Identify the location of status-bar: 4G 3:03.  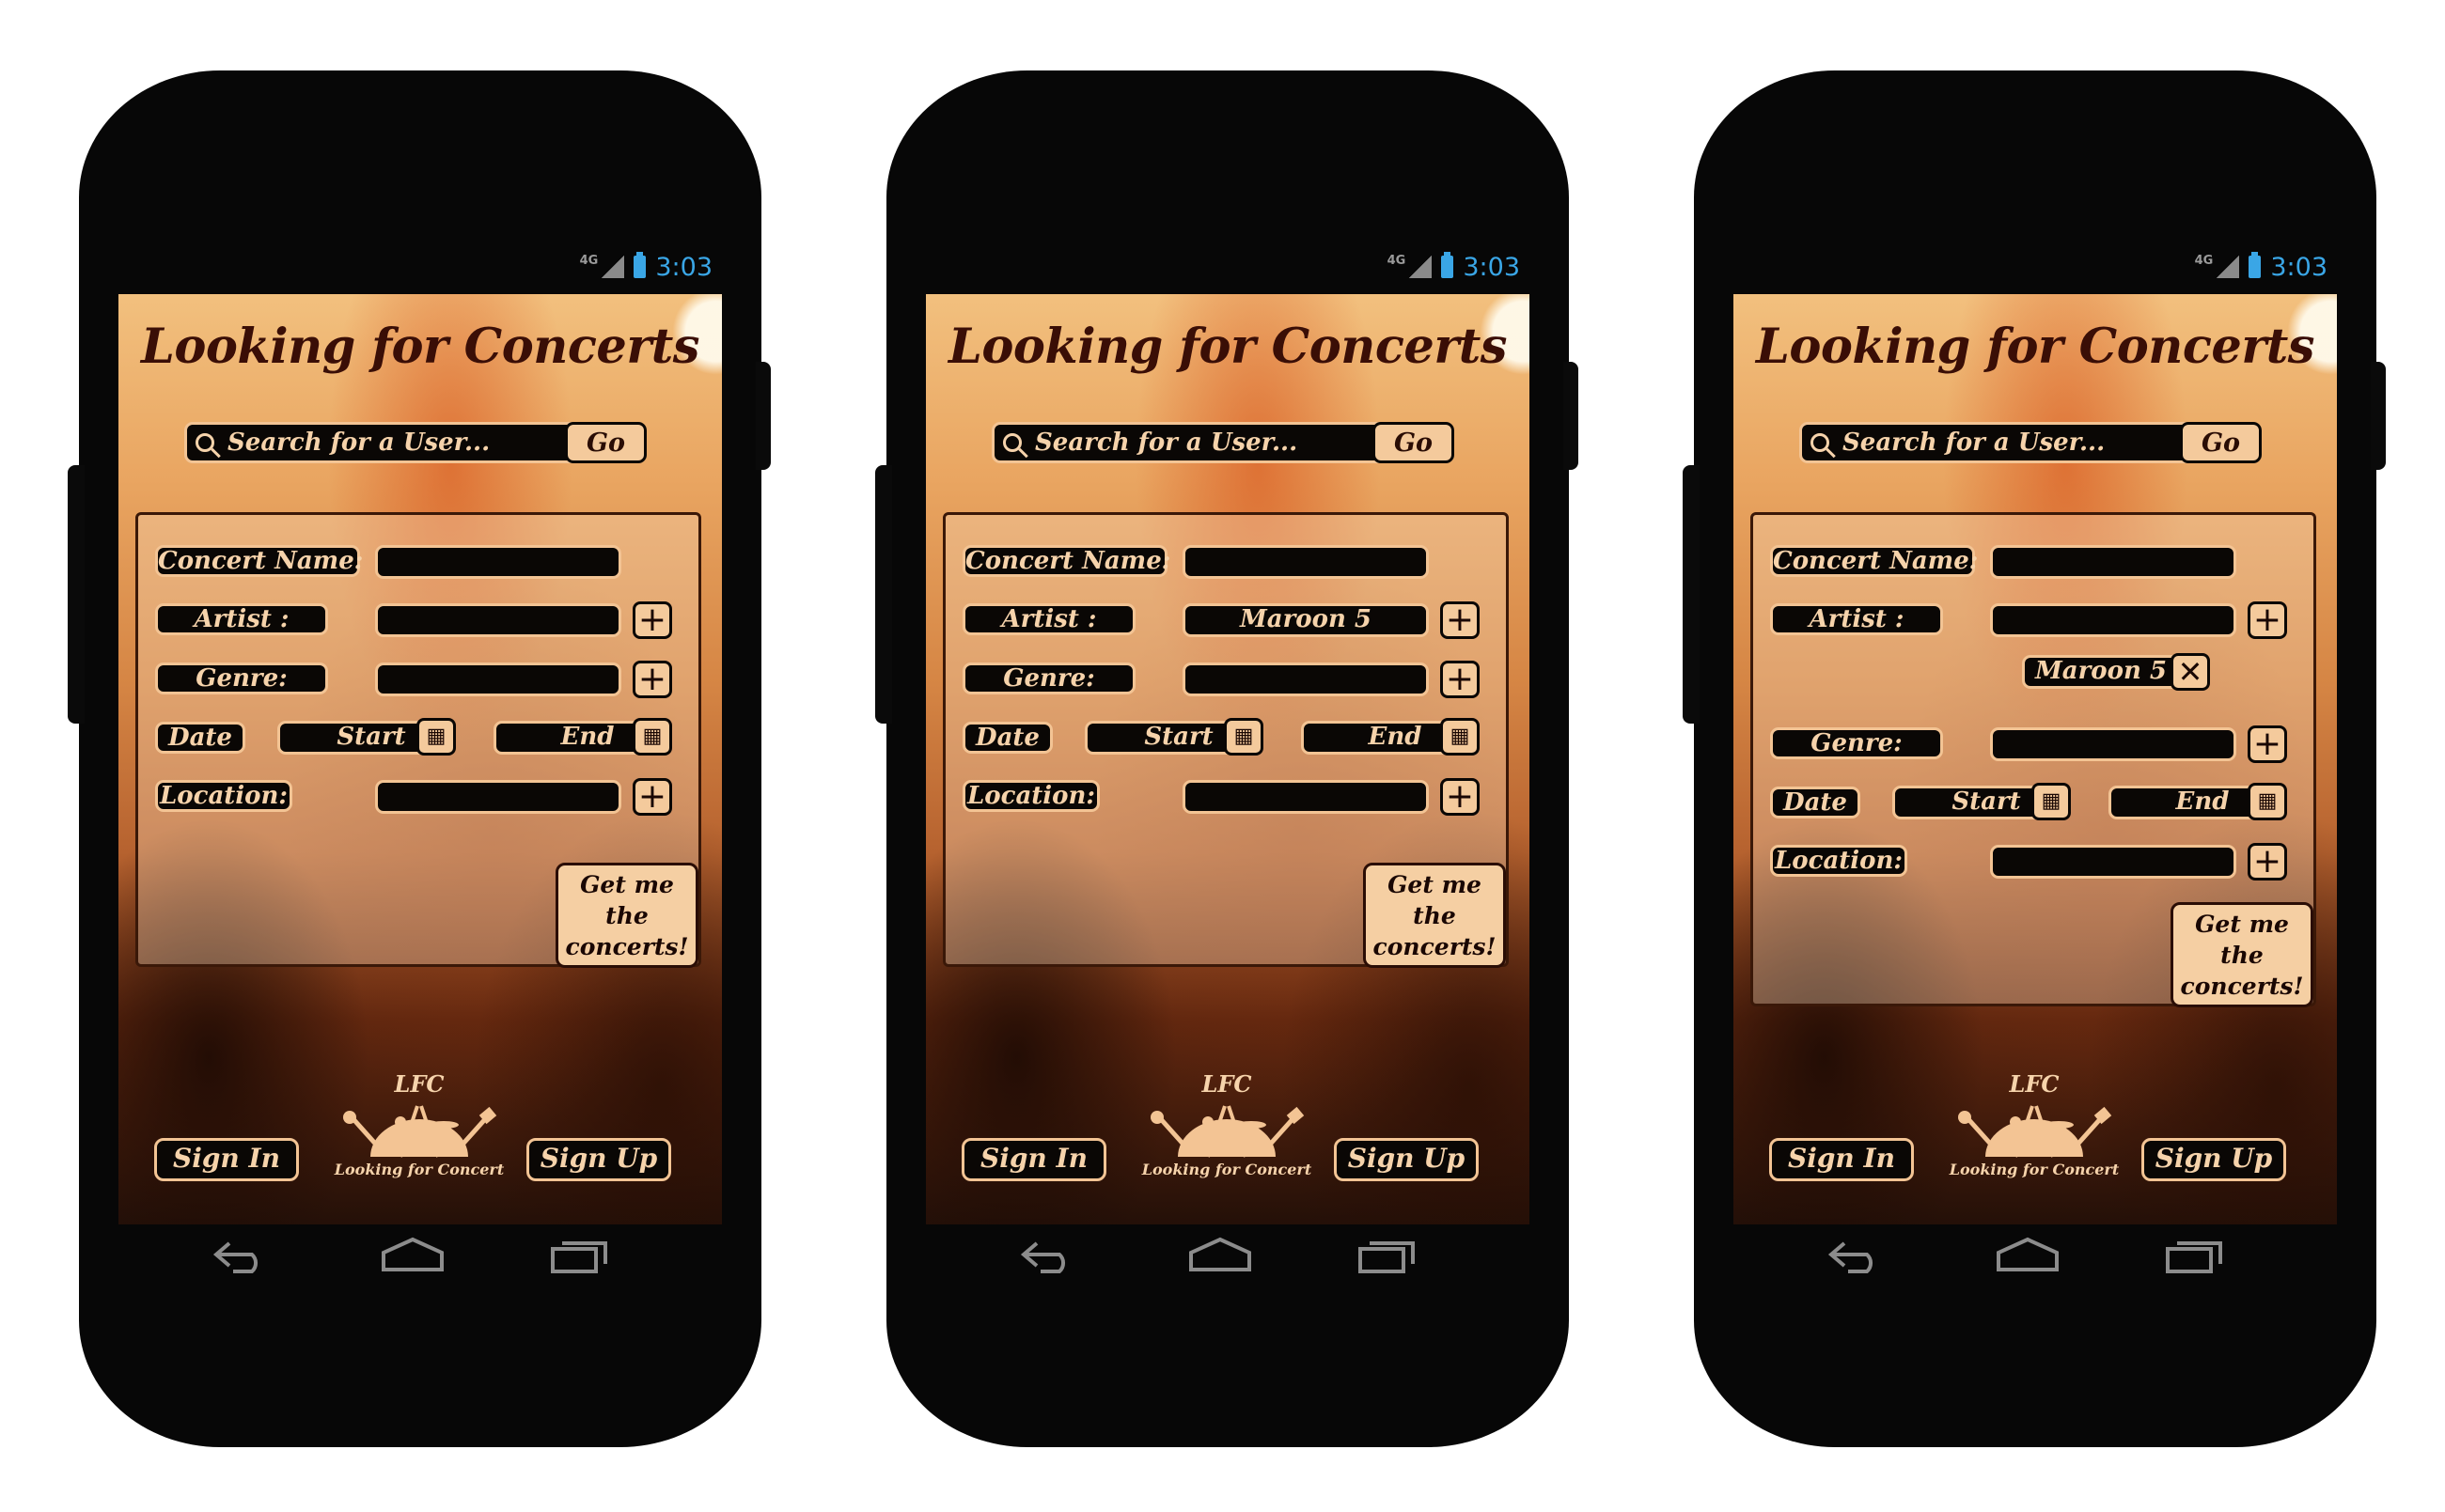
(647, 267).